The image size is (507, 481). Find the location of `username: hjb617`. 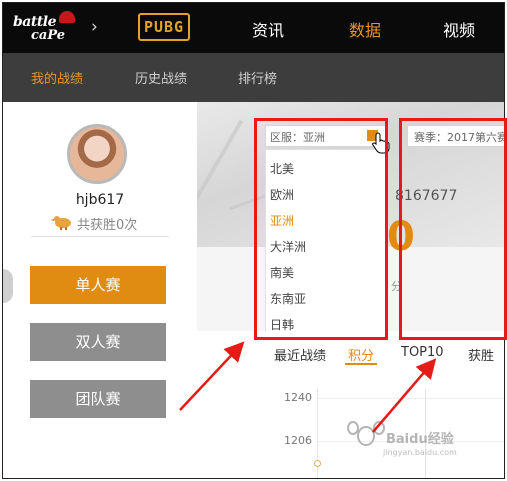

username: hjb617 is located at coordinates (100, 200).